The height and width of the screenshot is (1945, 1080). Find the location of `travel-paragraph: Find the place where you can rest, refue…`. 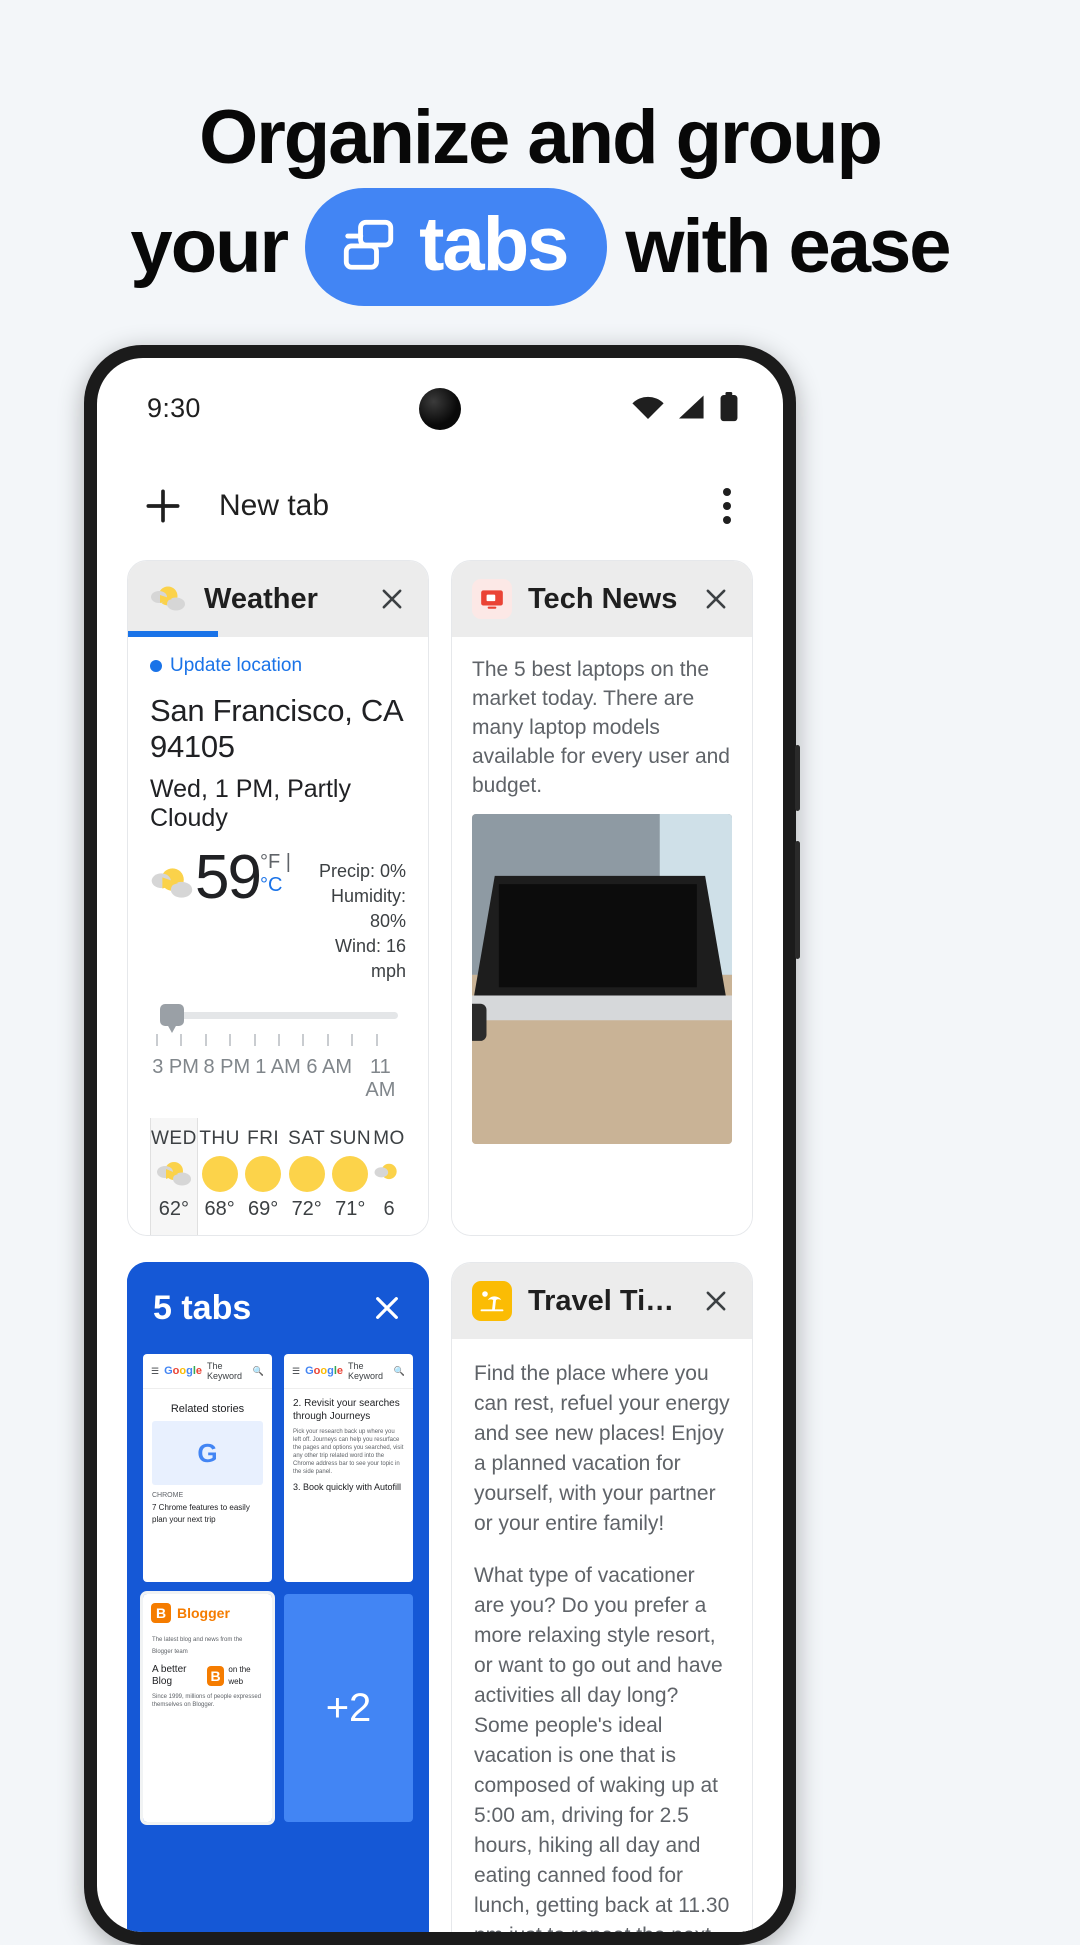

travel-paragraph: Find the place where you can rest, refue… is located at coordinates (602, 1448).